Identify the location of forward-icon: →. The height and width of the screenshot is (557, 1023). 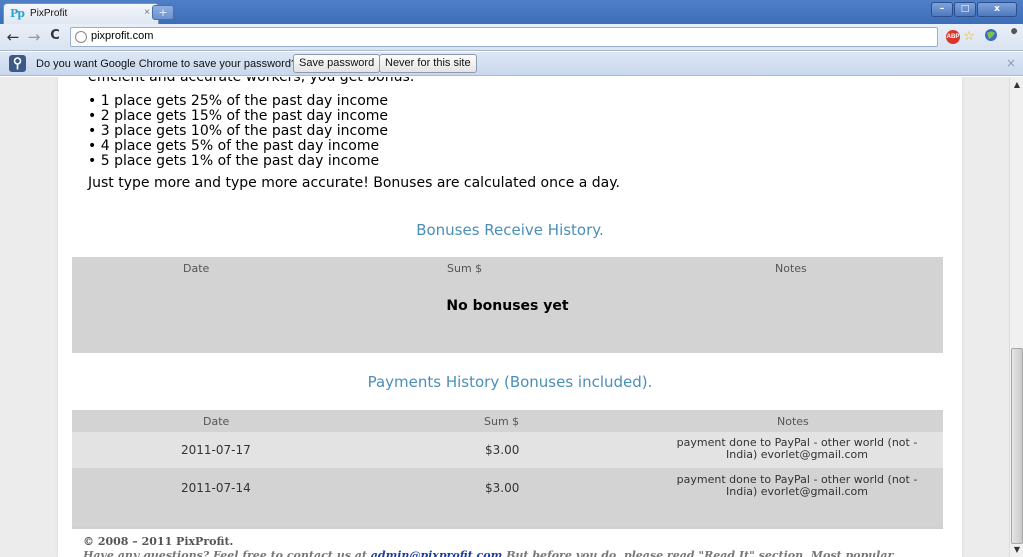
(34, 37).